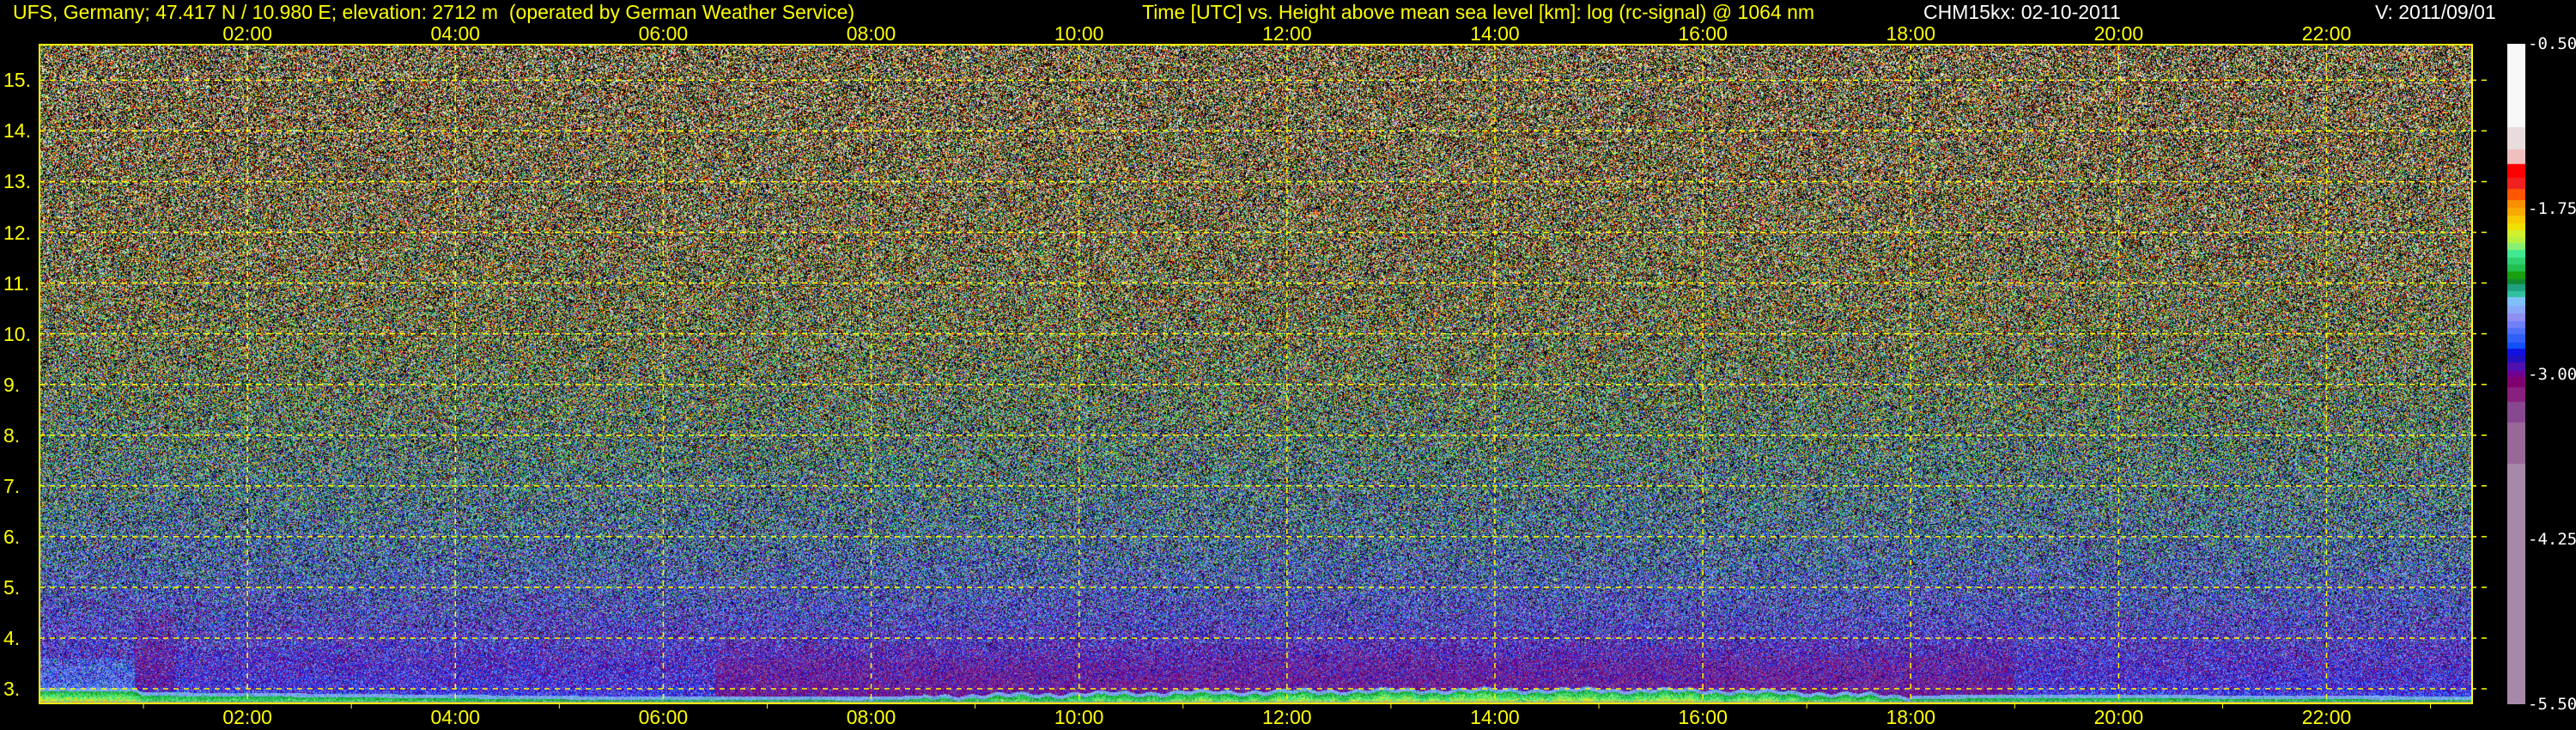 Image resolution: width=2576 pixels, height=730 pixels. Describe the element at coordinates (1703, 717) in the screenshot. I see `x-tick-label-bottom: 16:00` at that location.